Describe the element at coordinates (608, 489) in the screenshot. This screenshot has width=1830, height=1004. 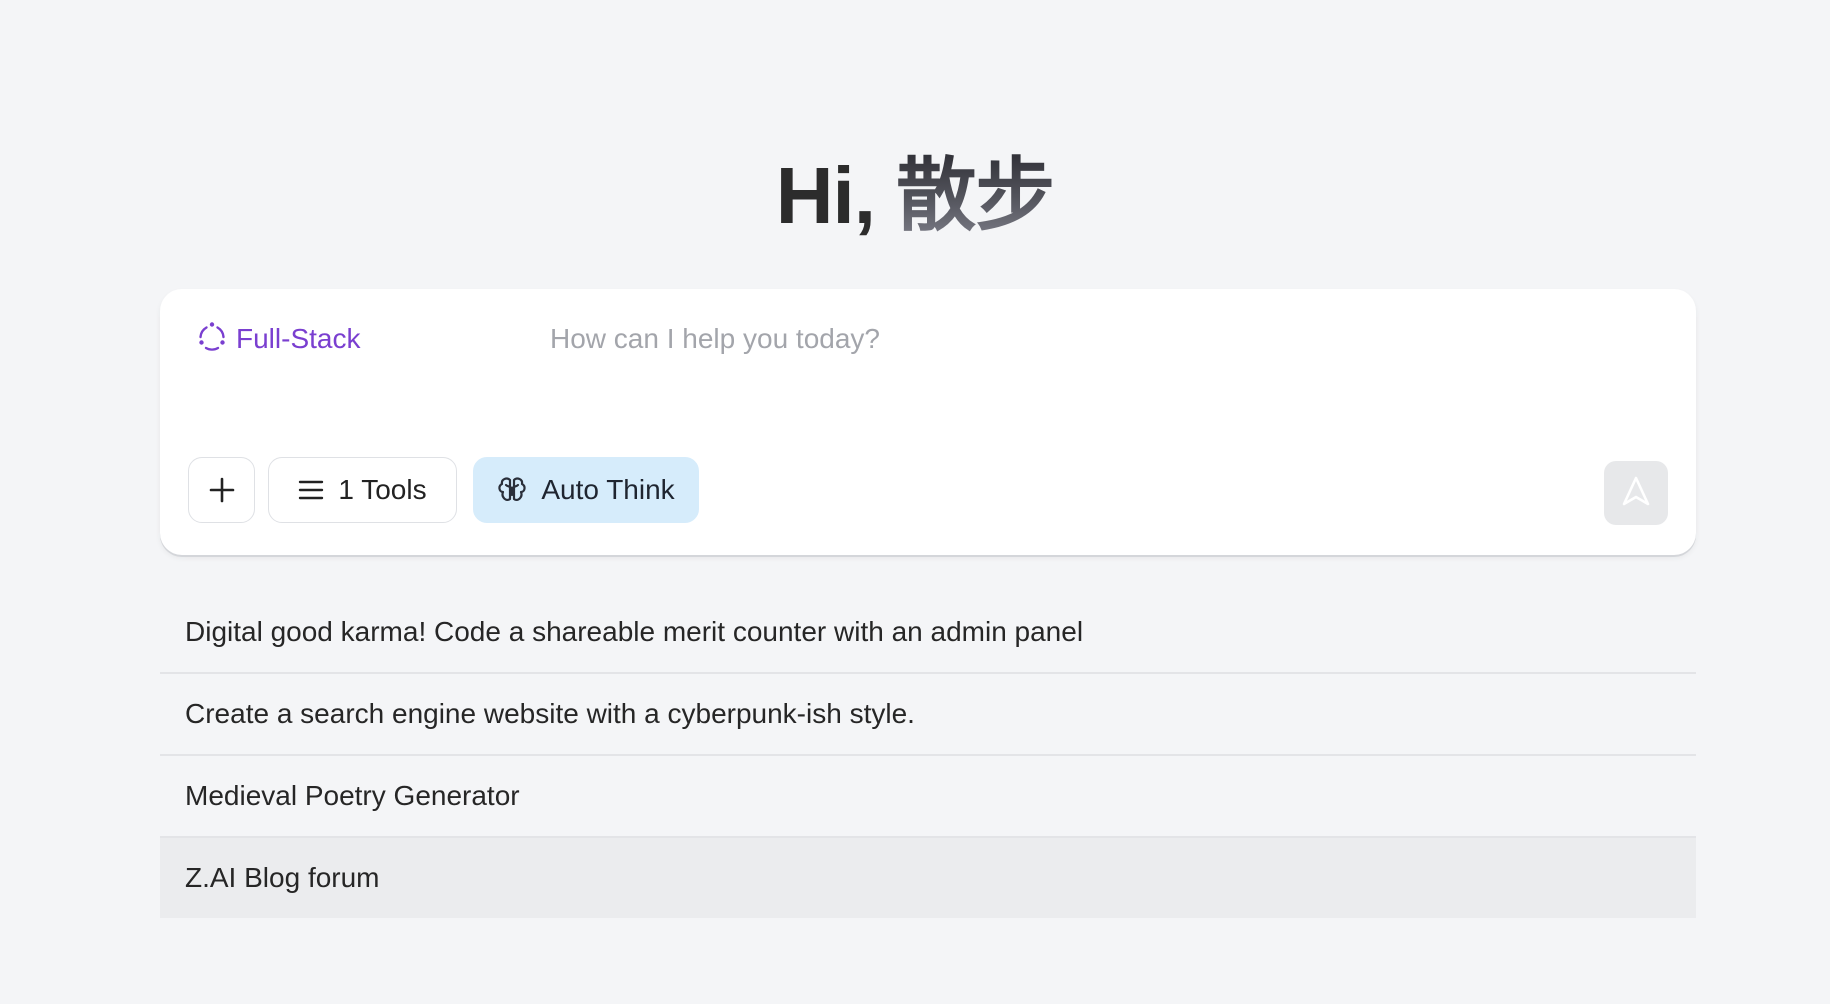
I see `auto-think-label: Auto Think` at that location.